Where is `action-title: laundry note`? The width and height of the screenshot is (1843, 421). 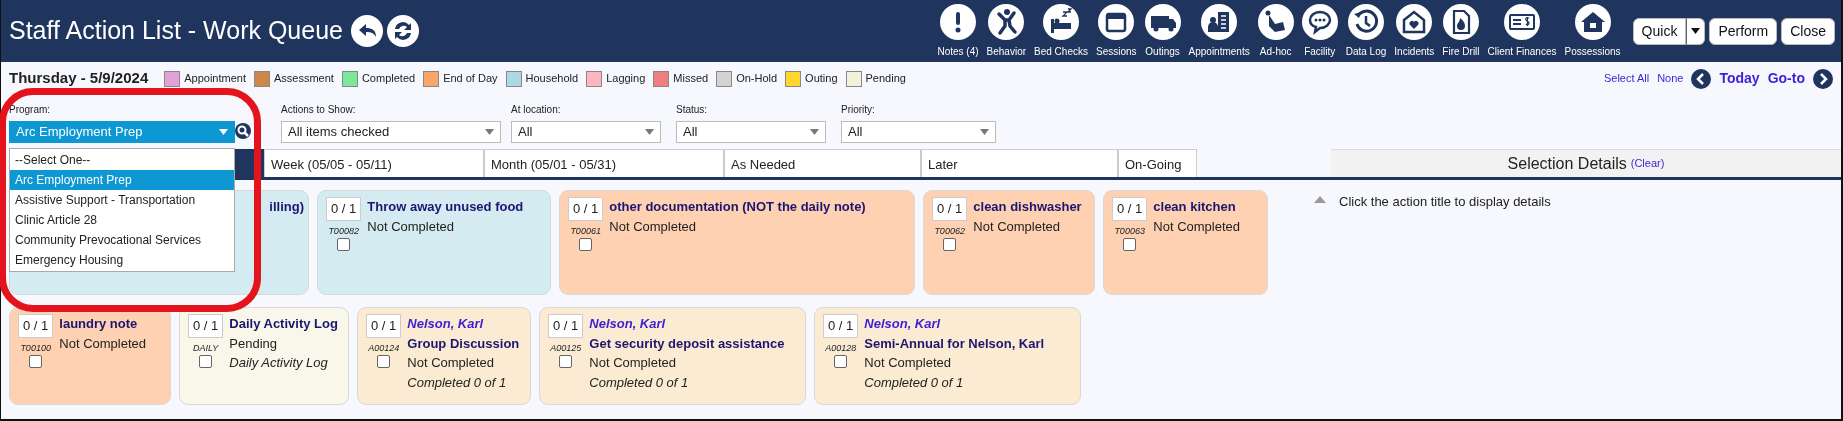
action-title: laundry note is located at coordinates (102, 324).